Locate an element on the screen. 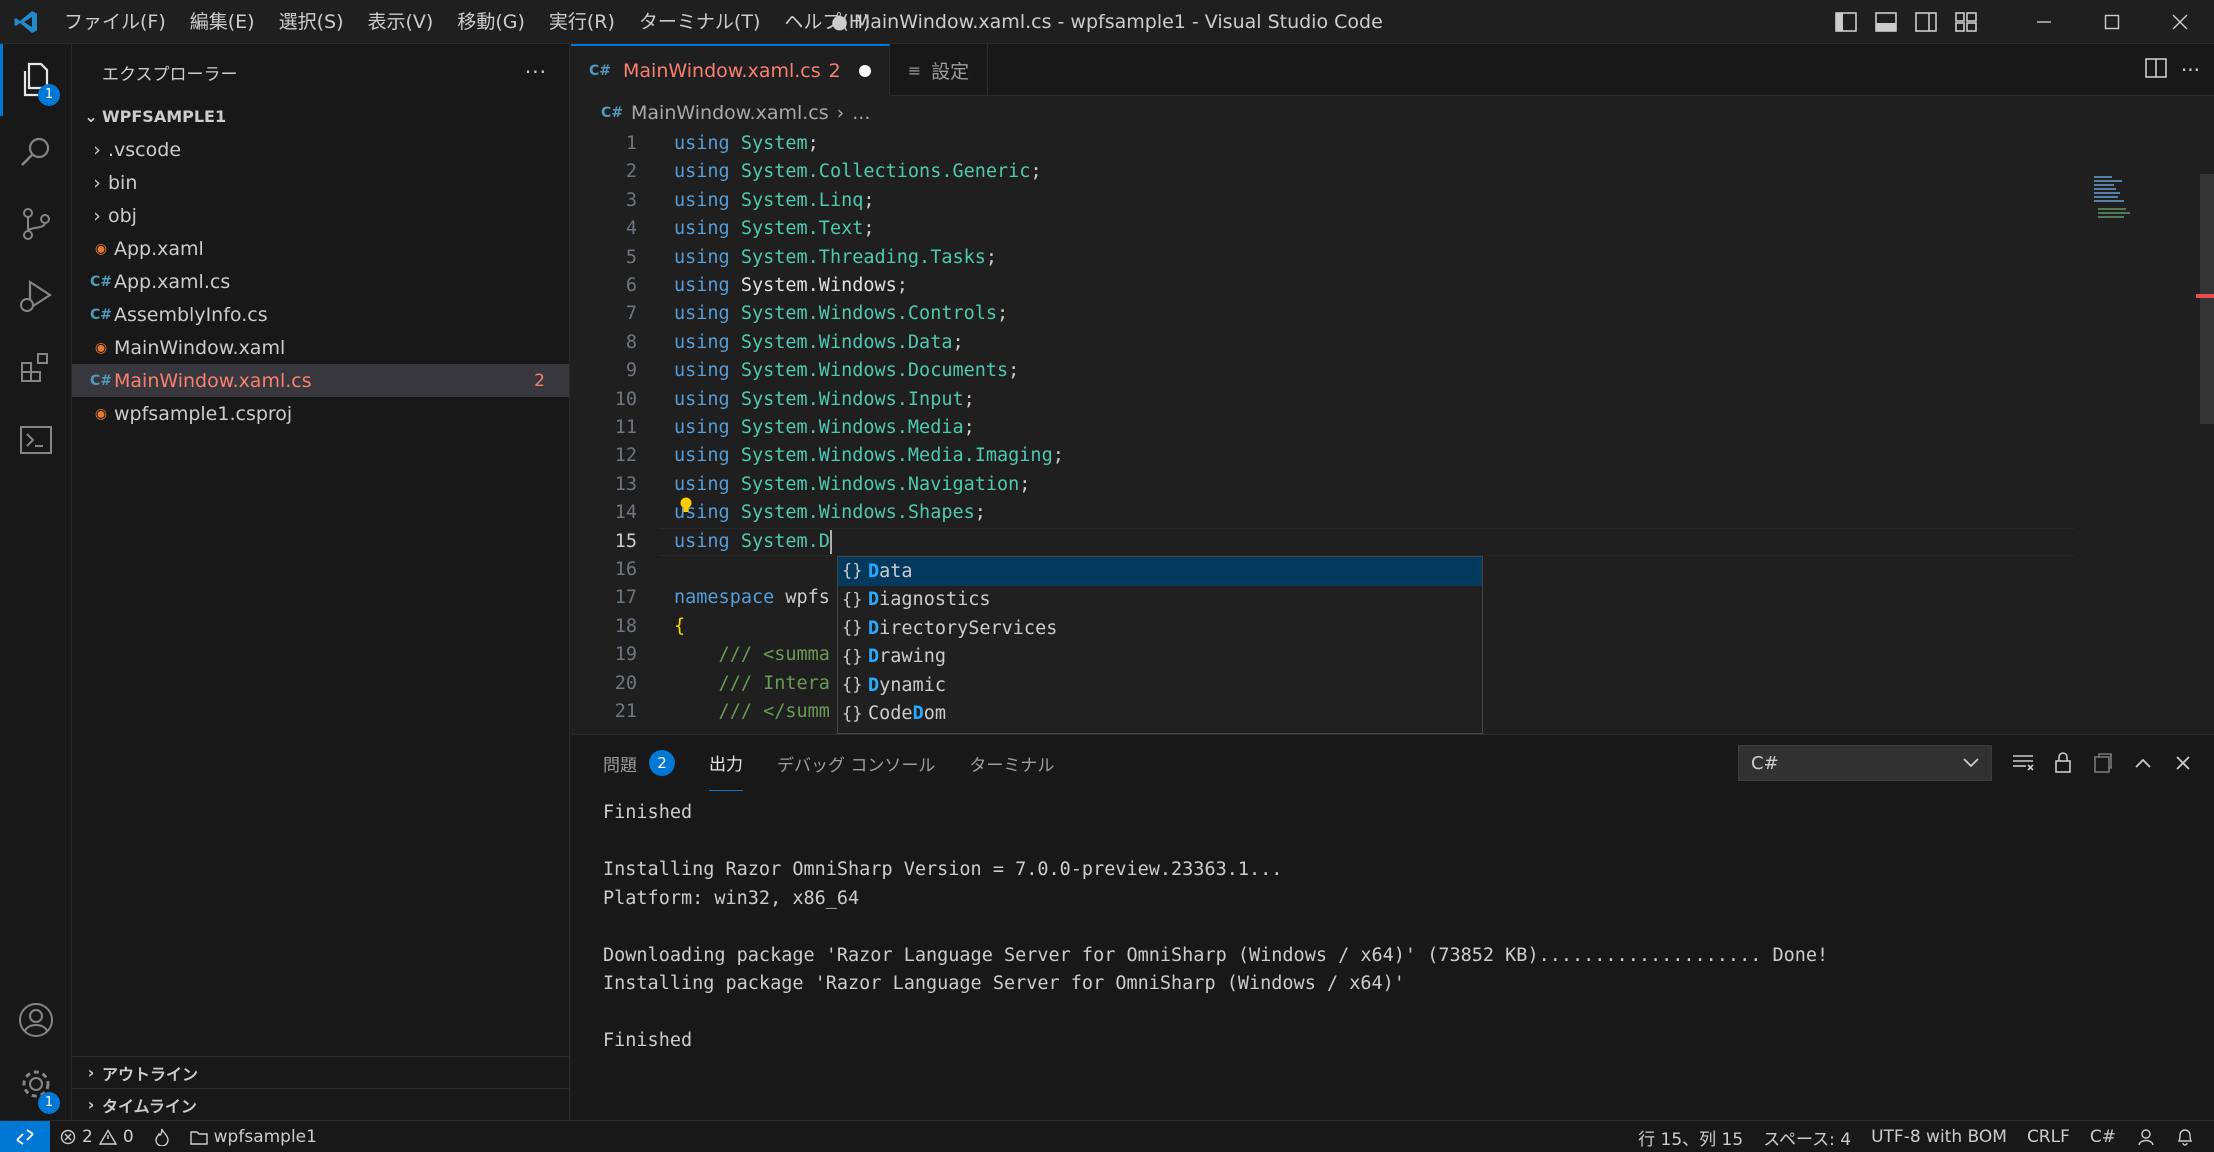  lightbulb-icon is located at coordinates (686, 506).